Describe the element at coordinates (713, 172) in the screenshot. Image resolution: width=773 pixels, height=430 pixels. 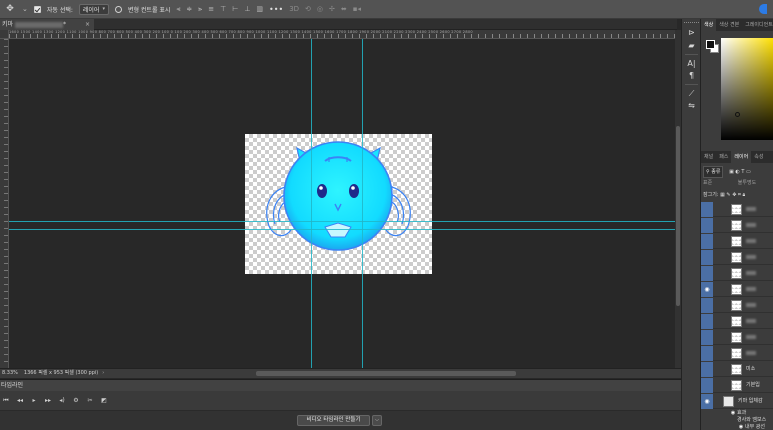
I see `layer-filter-dropdown: ⚲ 종류` at that location.